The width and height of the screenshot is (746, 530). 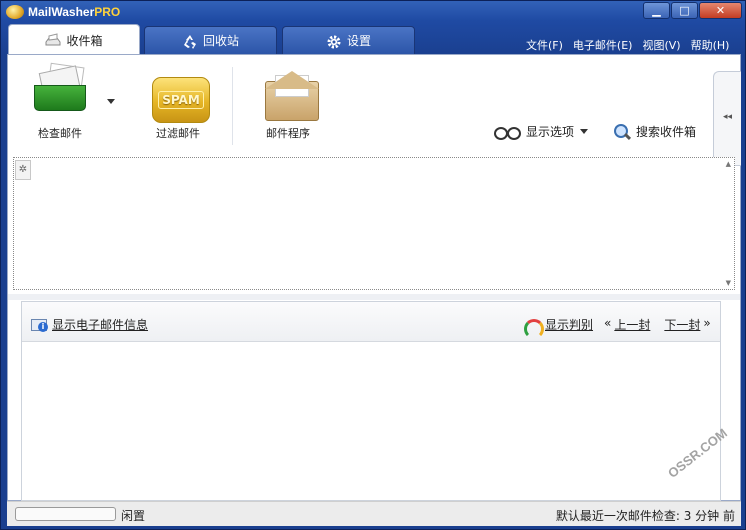 What do you see at coordinates (584, 131) in the screenshot?
I see `chevron-down-icon` at bounding box center [584, 131].